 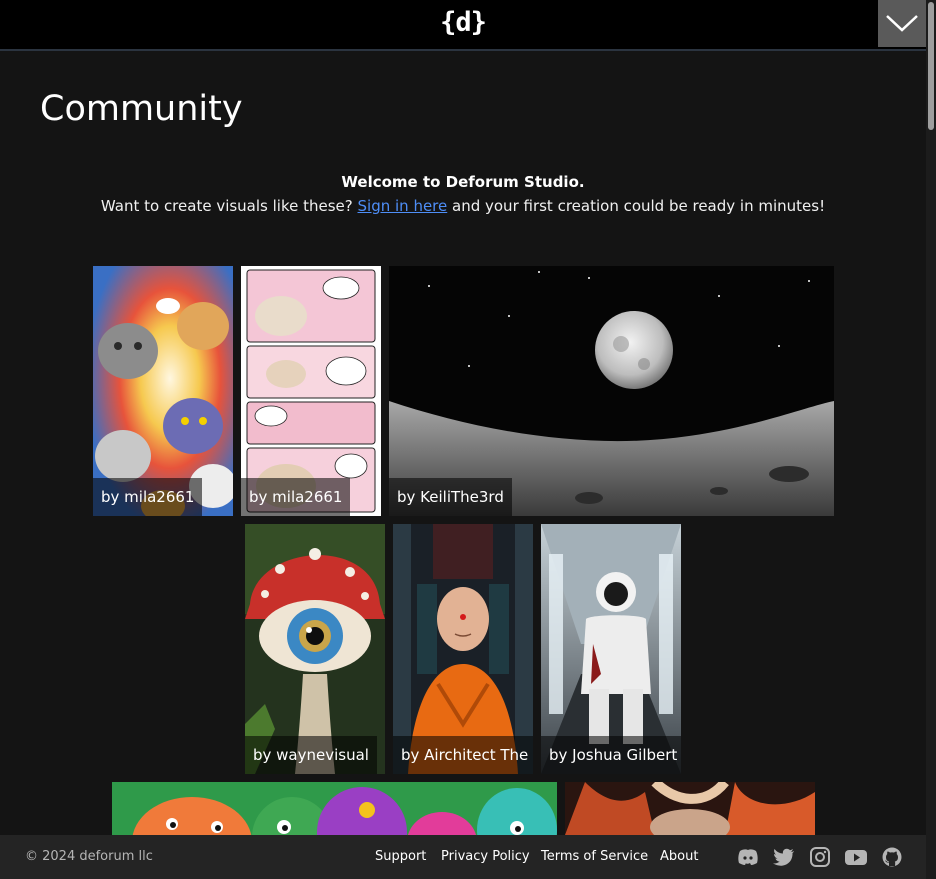 I want to click on welcome-text-before: Want to create visuals like these?, so click(x=229, y=206).